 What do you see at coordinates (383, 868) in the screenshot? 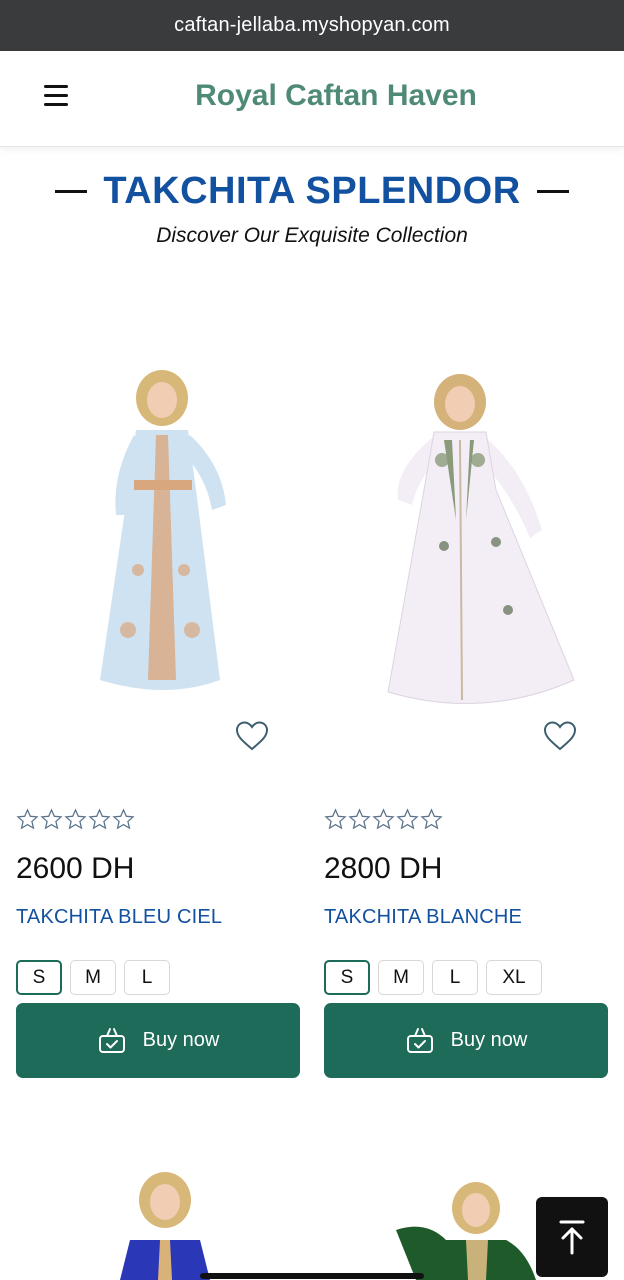
I see `product-price: 2800 DH` at bounding box center [383, 868].